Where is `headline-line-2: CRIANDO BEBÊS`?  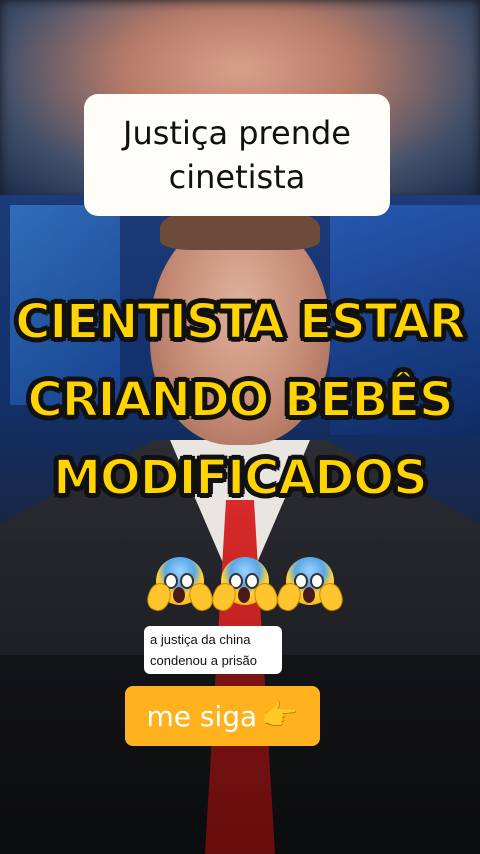 headline-line-2: CRIANDO BEBÊS is located at coordinates (240, 400).